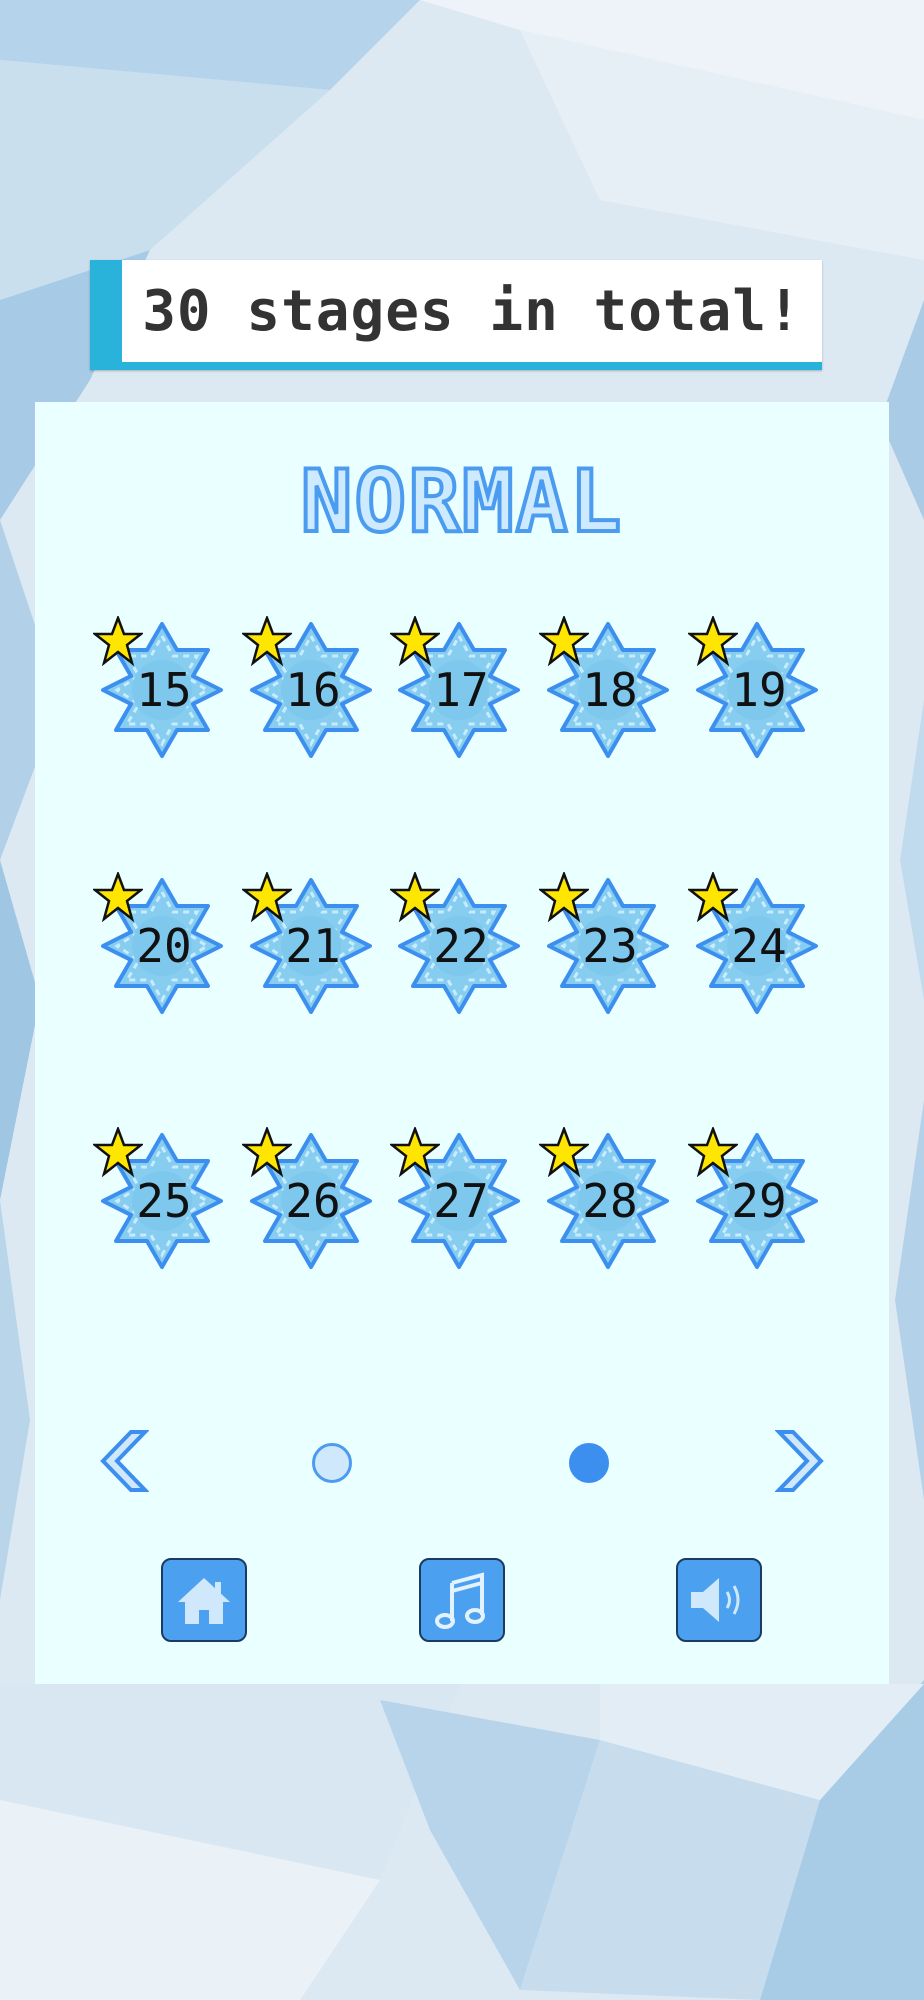 The width and height of the screenshot is (924, 2000). What do you see at coordinates (457, 688) in the screenshot?
I see `stage-button-17: 17` at bounding box center [457, 688].